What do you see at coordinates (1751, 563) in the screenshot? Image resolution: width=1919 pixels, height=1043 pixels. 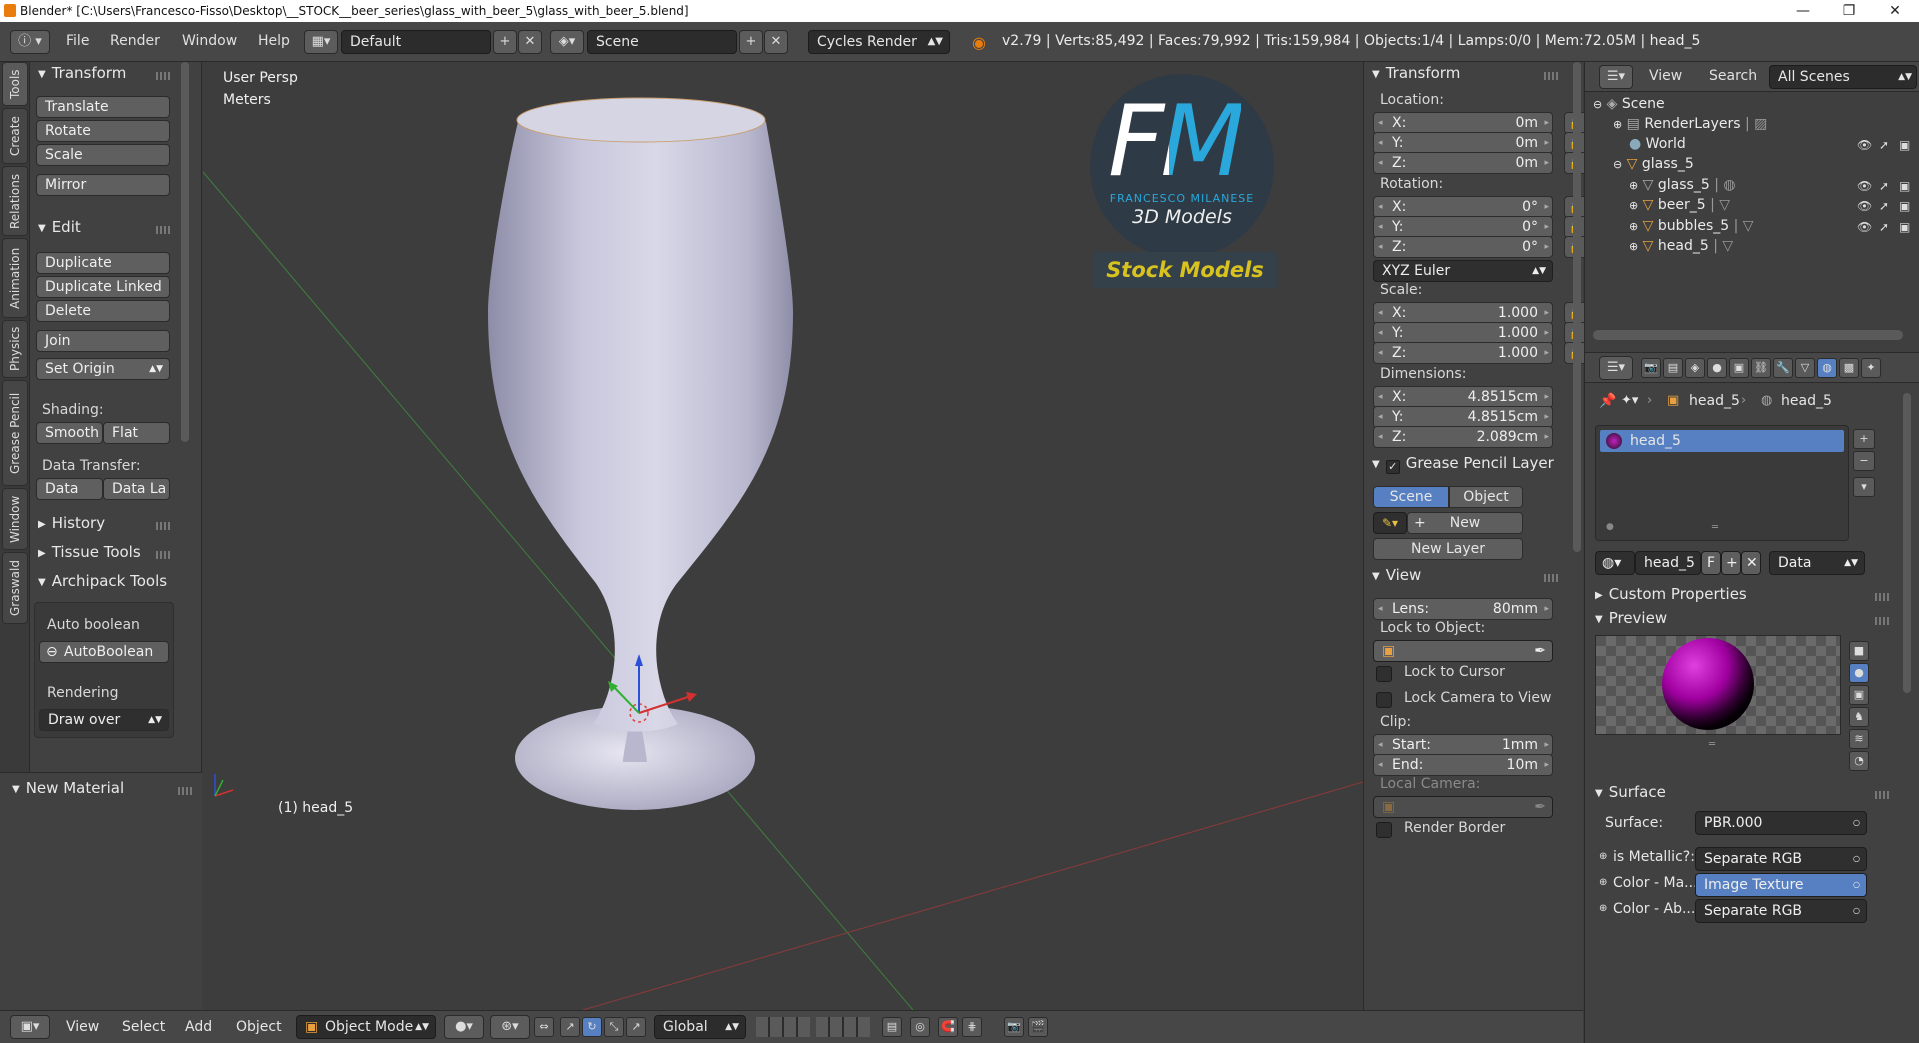 I see `unlink-material-icon: ✕` at bounding box center [1751, 563].